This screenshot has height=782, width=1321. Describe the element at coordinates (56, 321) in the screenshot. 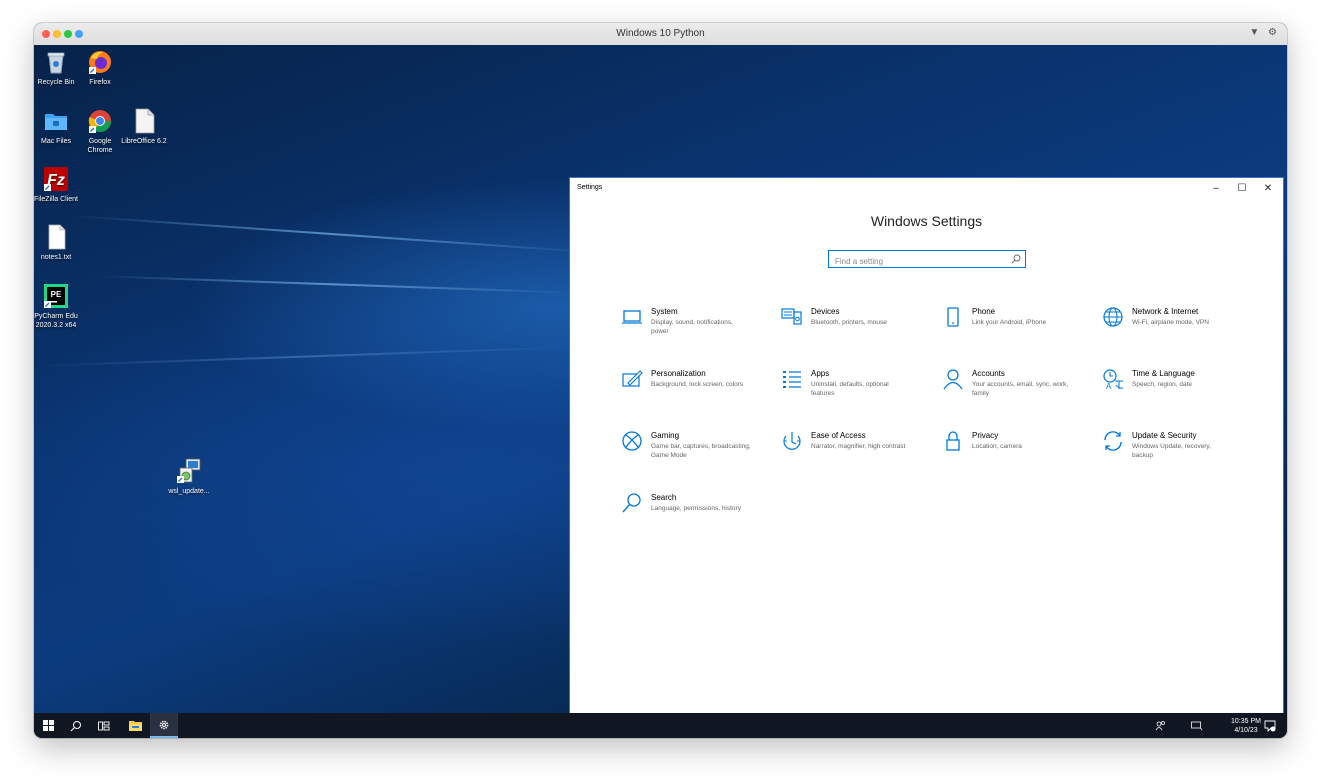

I see `desktop-icon-label: PyCharm Edu 2020.3.2 x64` at that location.